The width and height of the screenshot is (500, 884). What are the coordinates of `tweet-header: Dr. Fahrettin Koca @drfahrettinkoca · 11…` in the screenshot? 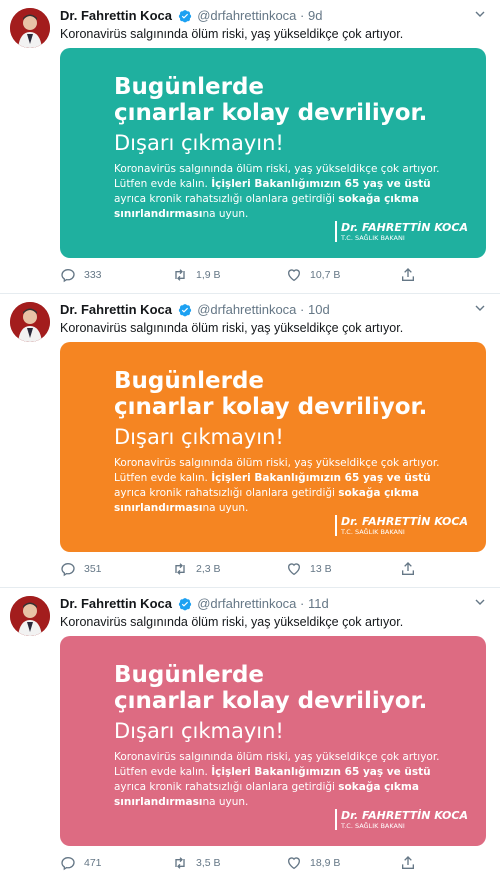 It's located at (265, 605).